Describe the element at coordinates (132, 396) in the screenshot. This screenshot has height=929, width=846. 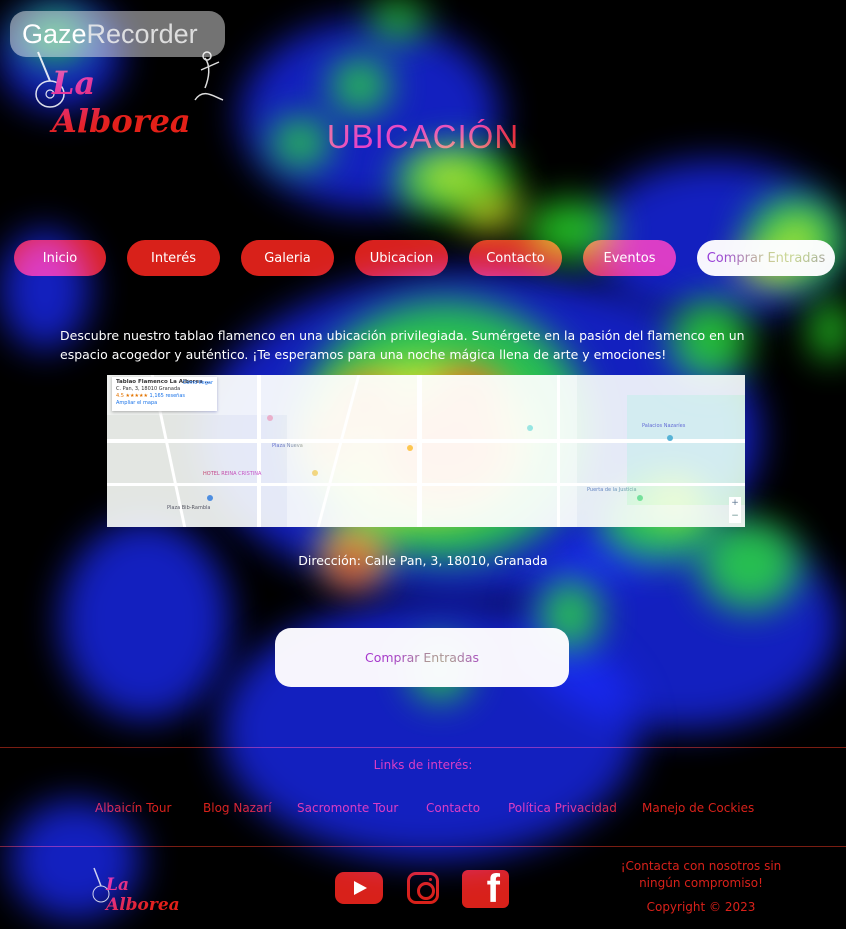
I see `map-card-rating: 4.5 ★★★★★` at that location.